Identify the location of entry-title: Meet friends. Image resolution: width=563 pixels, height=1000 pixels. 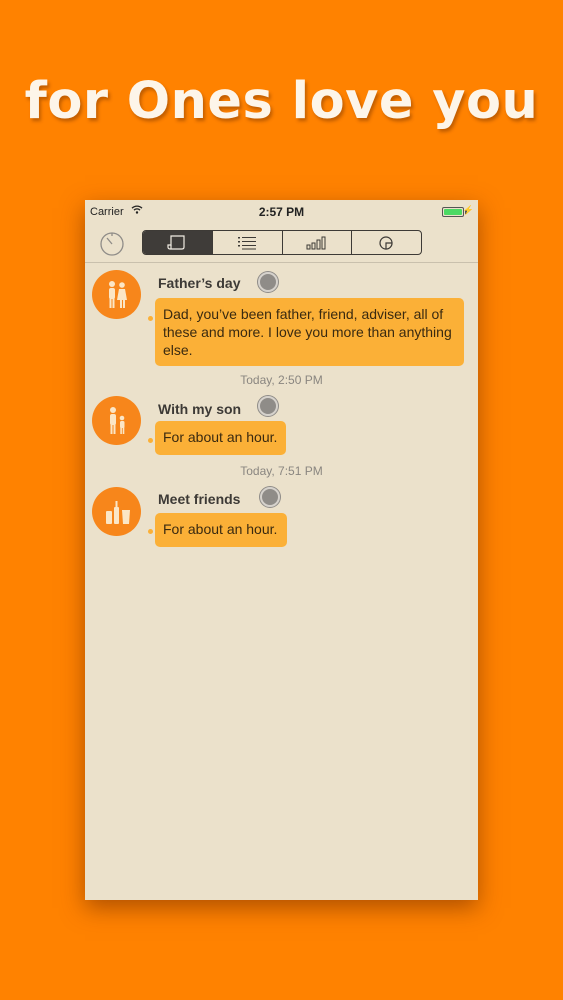
(199, 499).